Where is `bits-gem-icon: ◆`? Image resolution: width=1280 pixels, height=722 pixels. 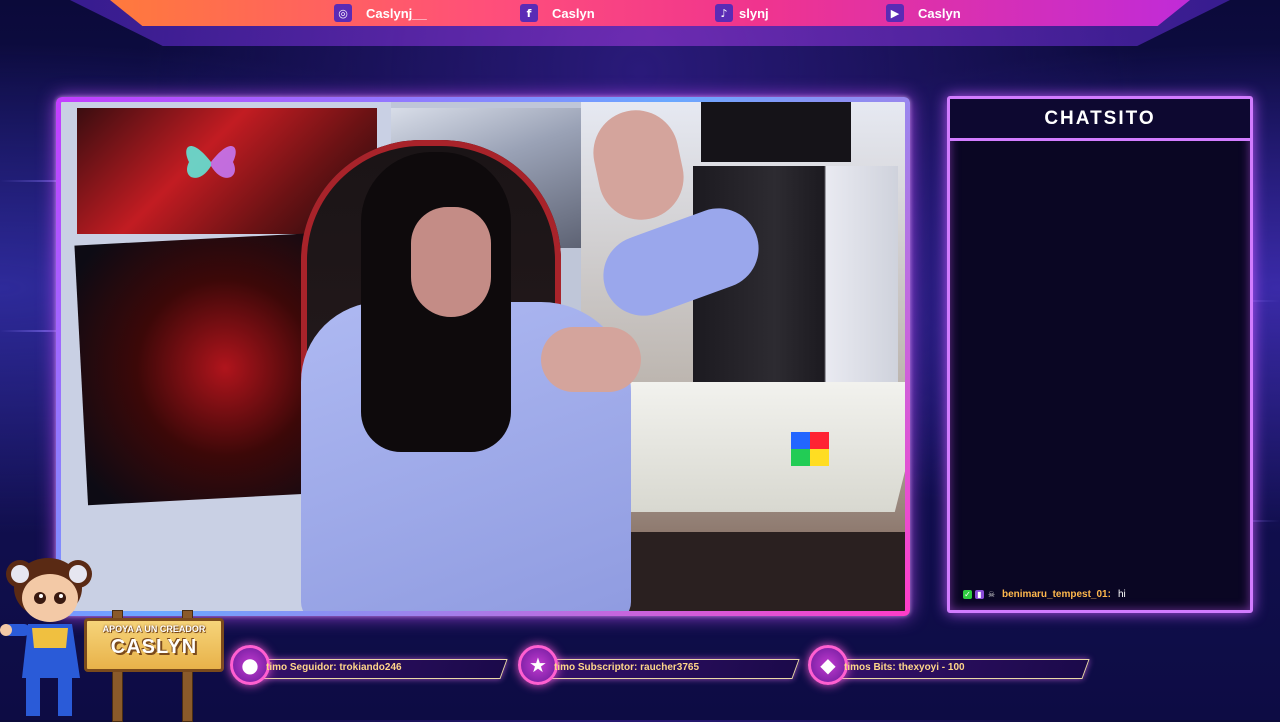 bits-gem-icon: ◆ is located at coordinates (828, 665).